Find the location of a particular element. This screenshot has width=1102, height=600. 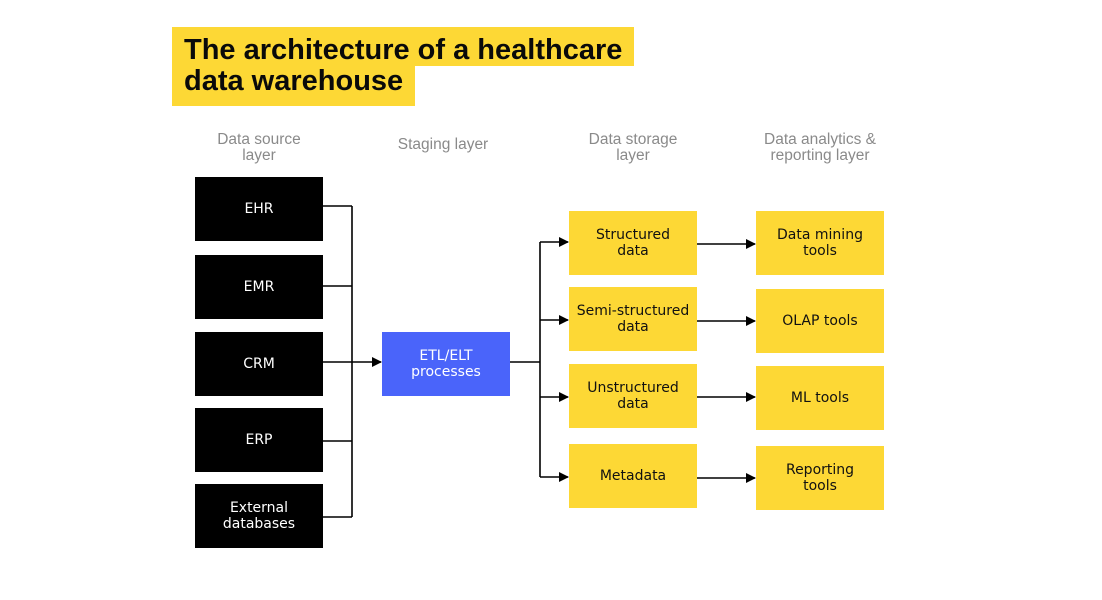

box-label: Data mining is located at coordinates (820, 235).